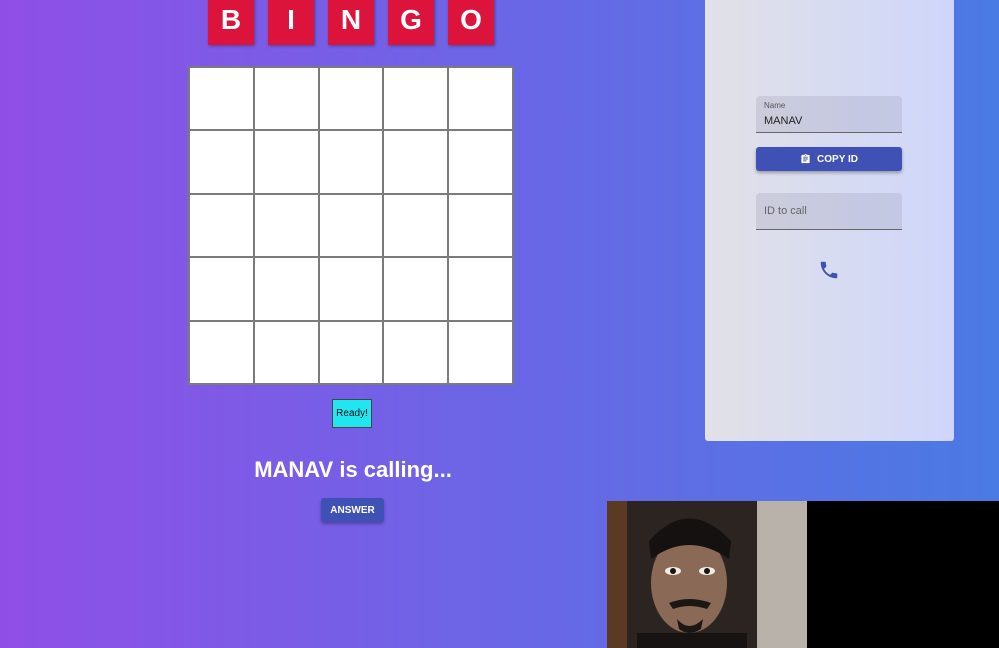  I want to click on copy-id-button: COPY ID, so click(829, 159).